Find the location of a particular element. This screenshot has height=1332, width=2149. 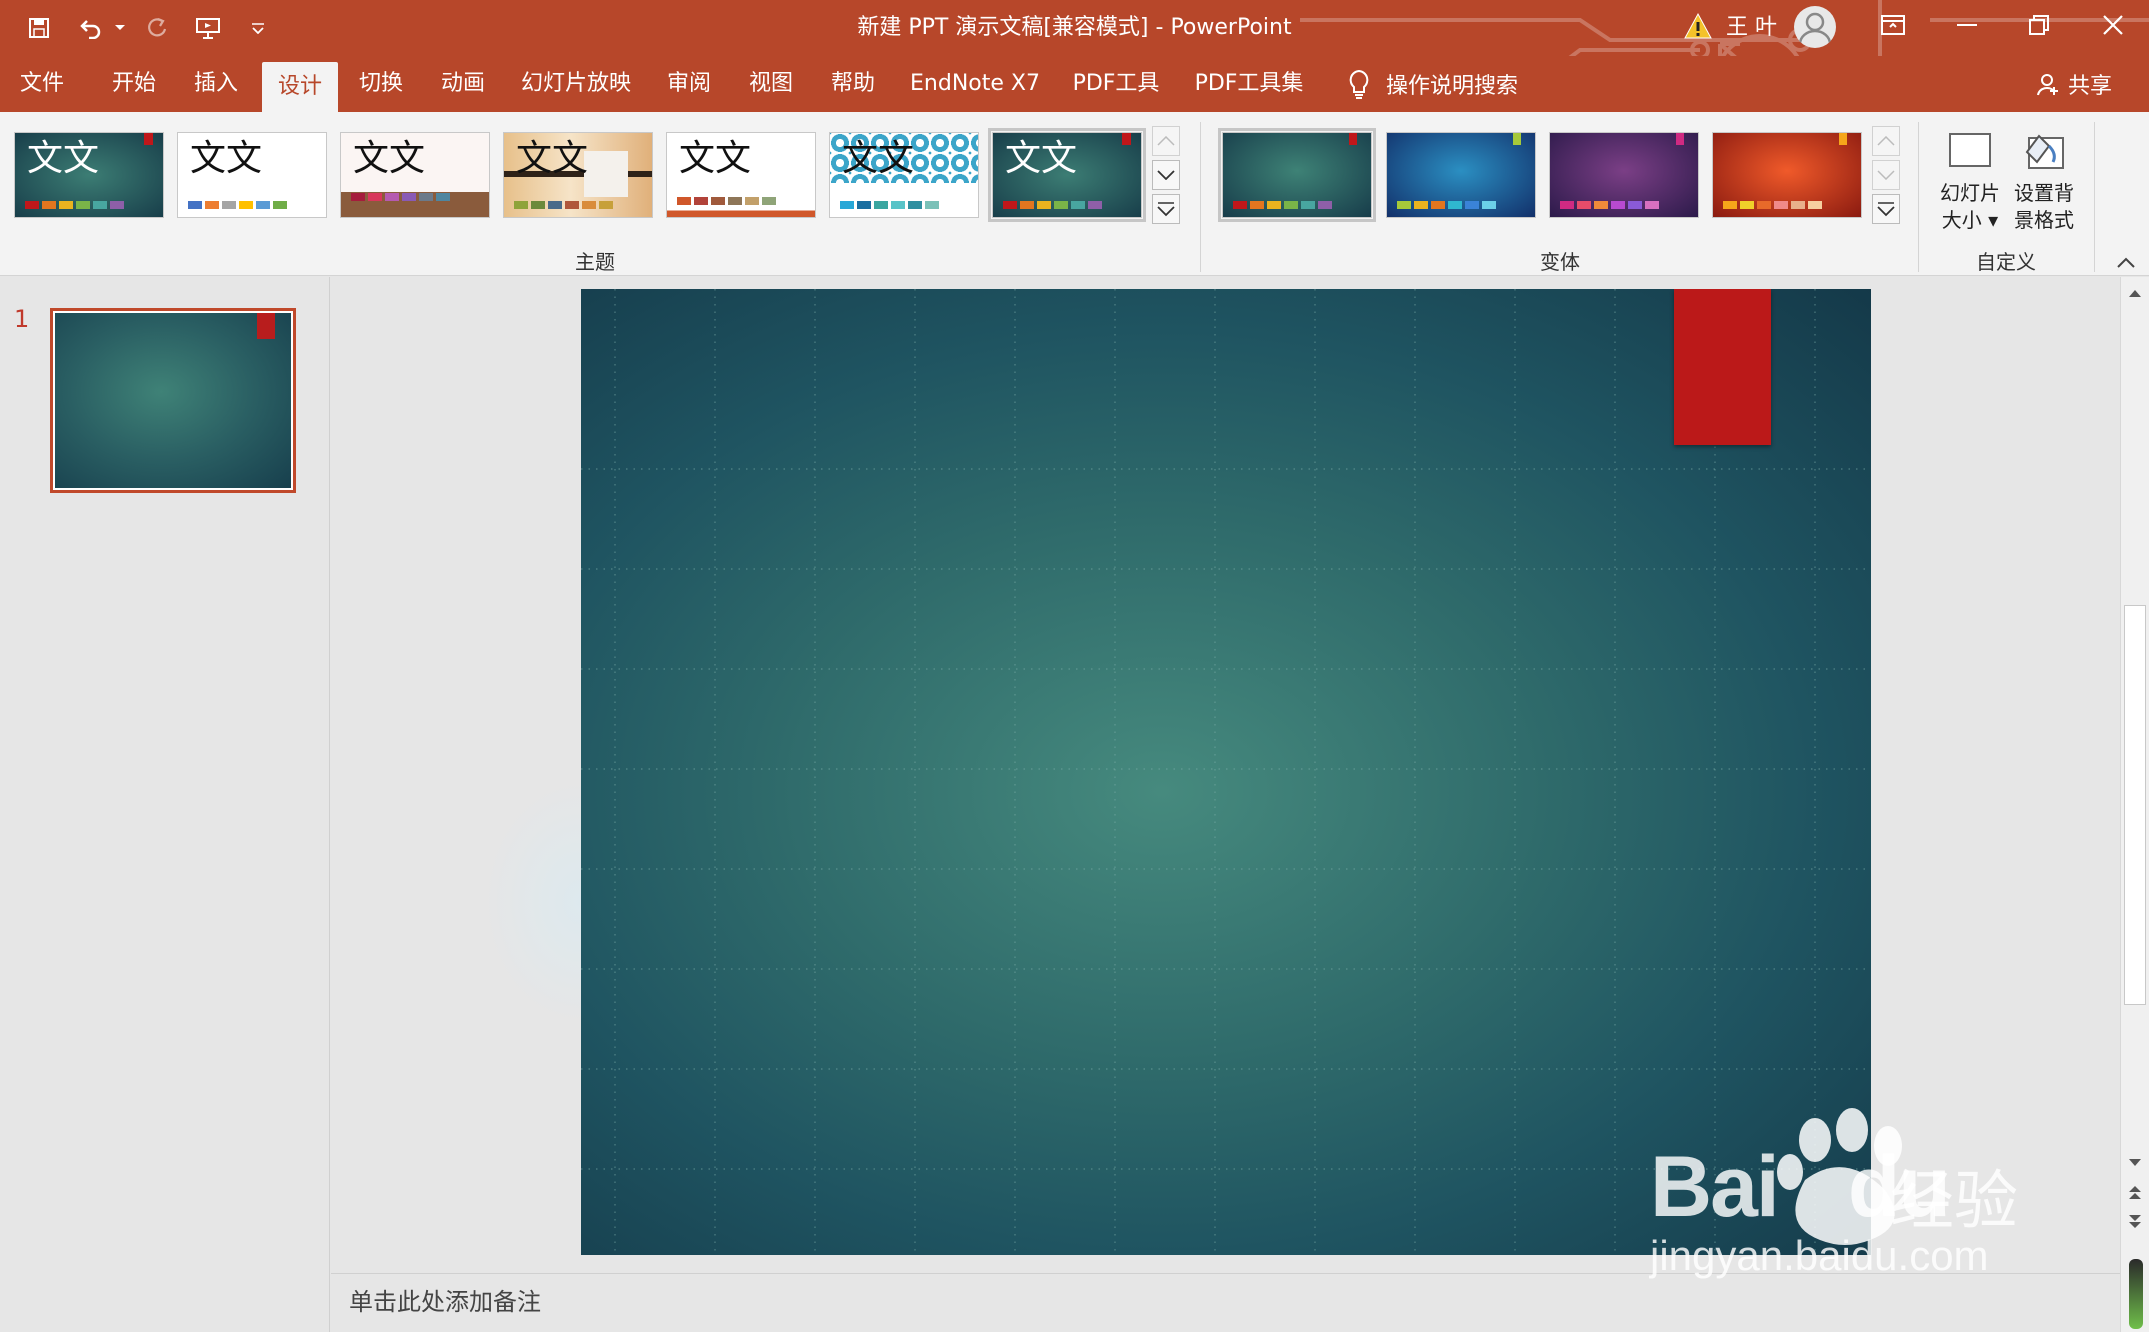

theme-thumbnail-4: 文文 is located at coordinates (578, 175).